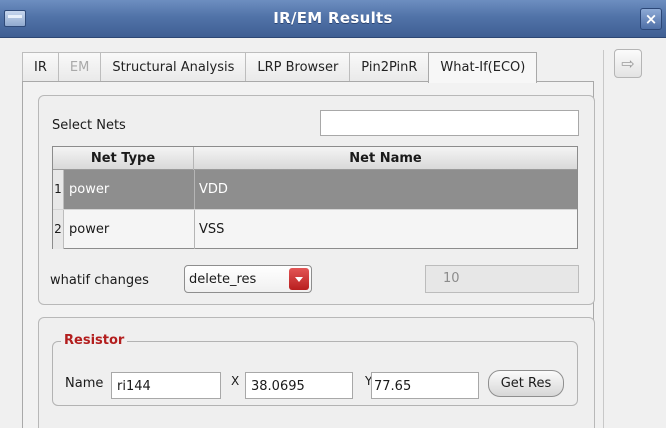 This screenshot has width=666, height=428. I want to click on tab-em: EM, so click(79, 67).